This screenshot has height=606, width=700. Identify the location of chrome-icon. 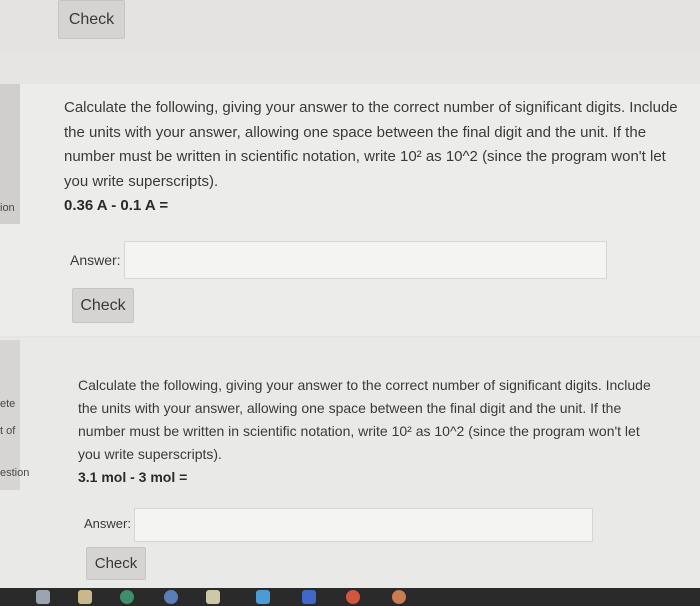
(127, 597).